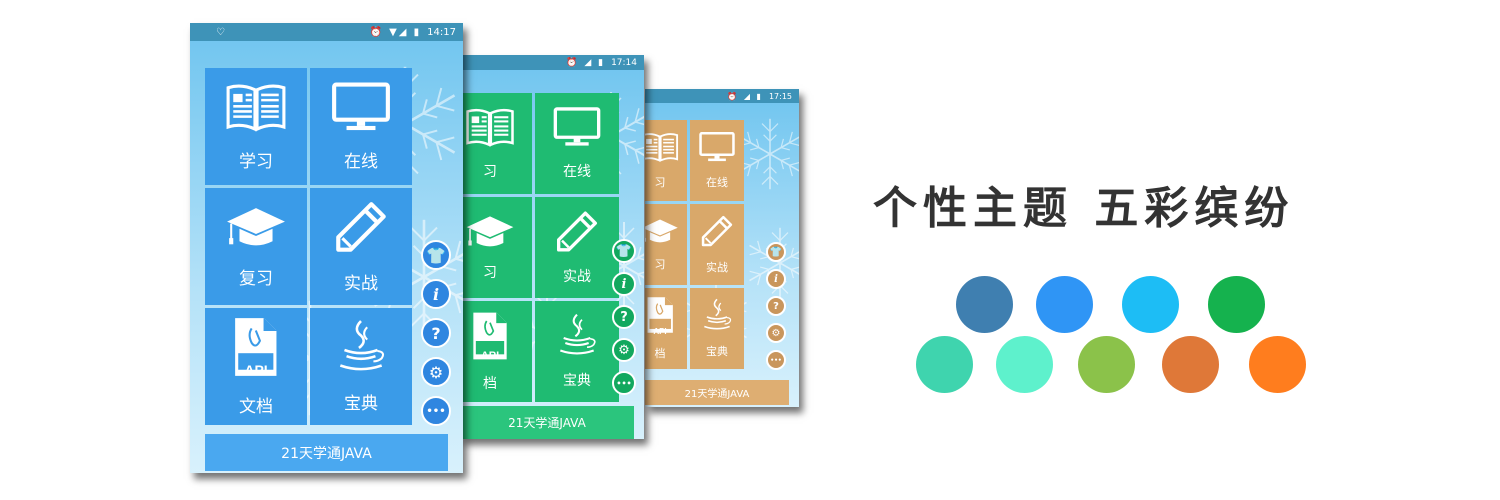  Describe the element at coordinates (624, 62) in the screenshot. I see `status-time: 17:14` at that location.